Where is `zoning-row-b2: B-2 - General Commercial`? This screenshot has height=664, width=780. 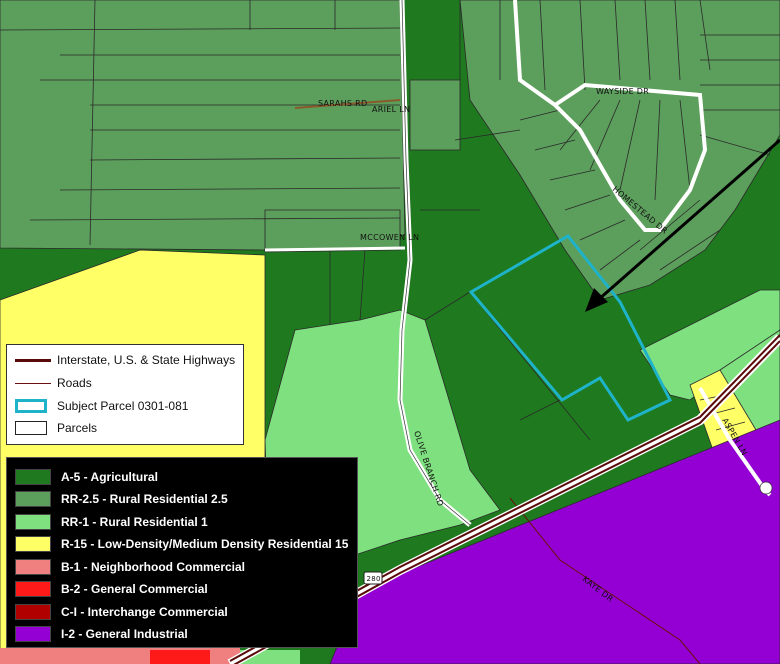
zoning-row-b2: B-2 - General Commercial is located at coordinates (111, 589).